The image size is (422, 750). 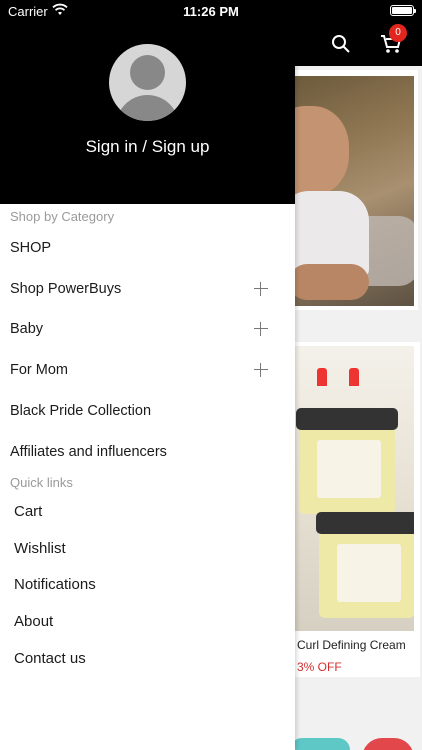 What do you see at coordinates (34, 621) in the screenshot?
I see `quick-link-label: About` at bounding box center [34, 621].